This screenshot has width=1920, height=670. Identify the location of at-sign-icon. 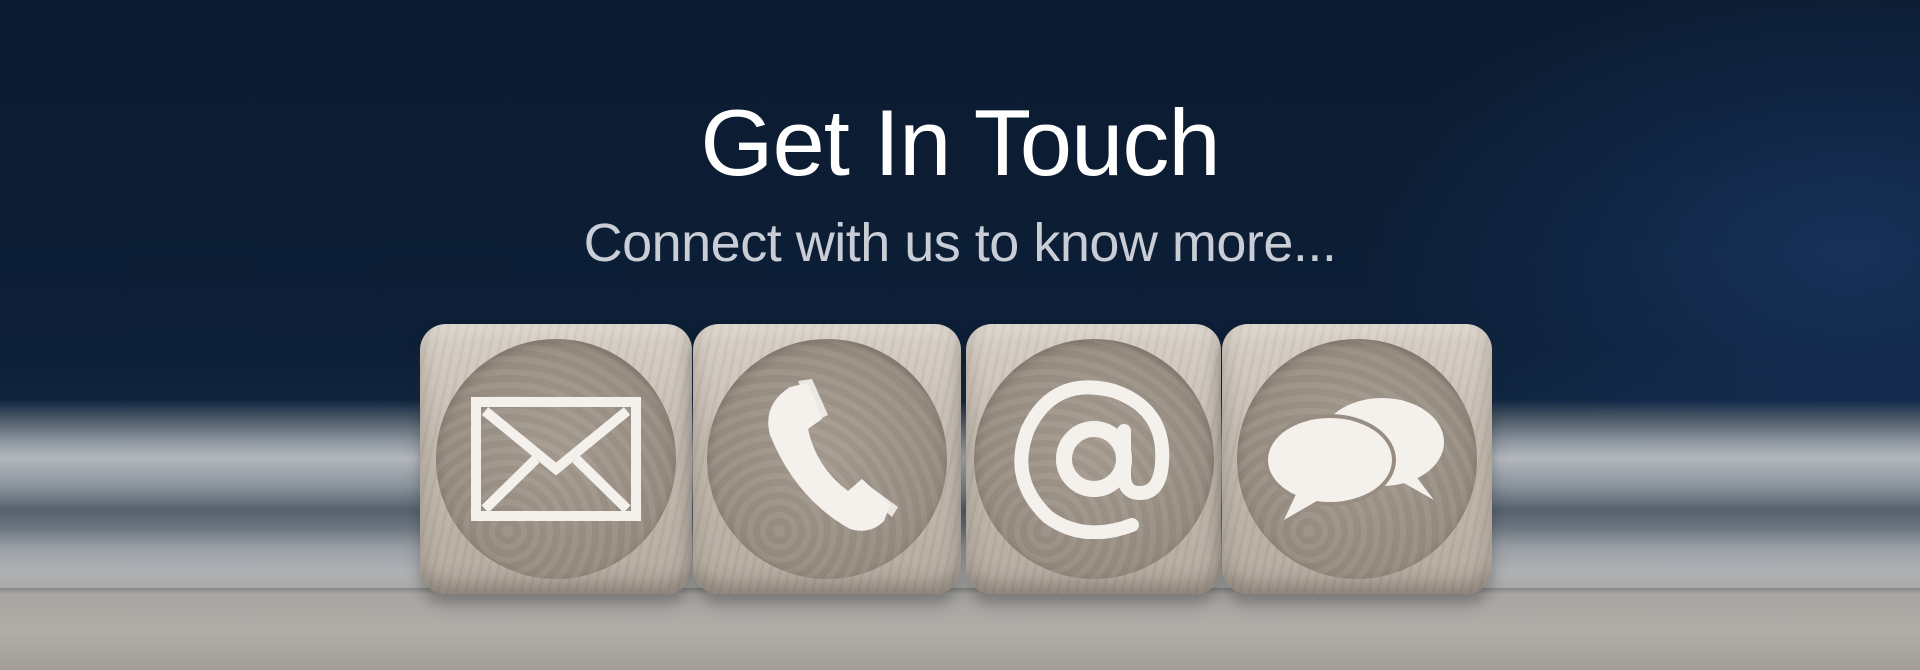
(1091, 459).